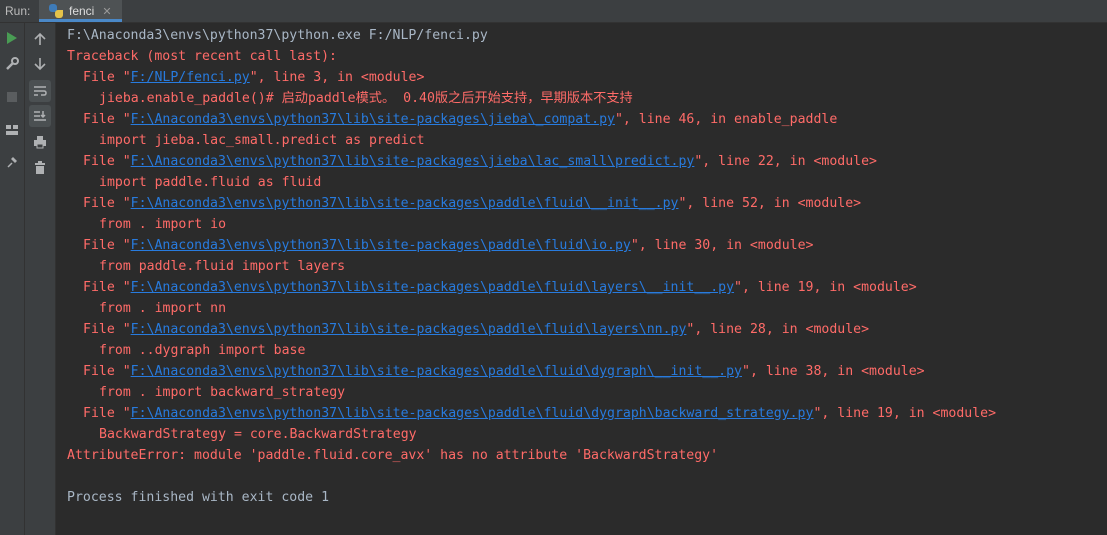  Describe the element at coordinates (12, 162) in the screenshot. I see `pin-icon` at that location.